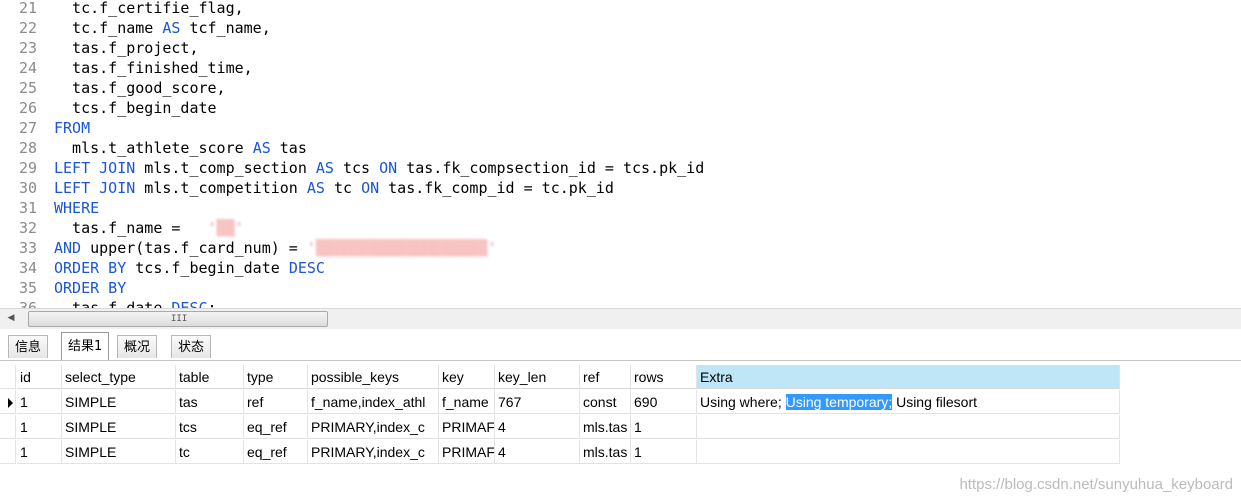 The height and width of the screenshot is (503, 1241). What do you see at coordinates (68, 248) in the screenshot?
I see `sql-keyword: AND` at bounding box center [68, 248].